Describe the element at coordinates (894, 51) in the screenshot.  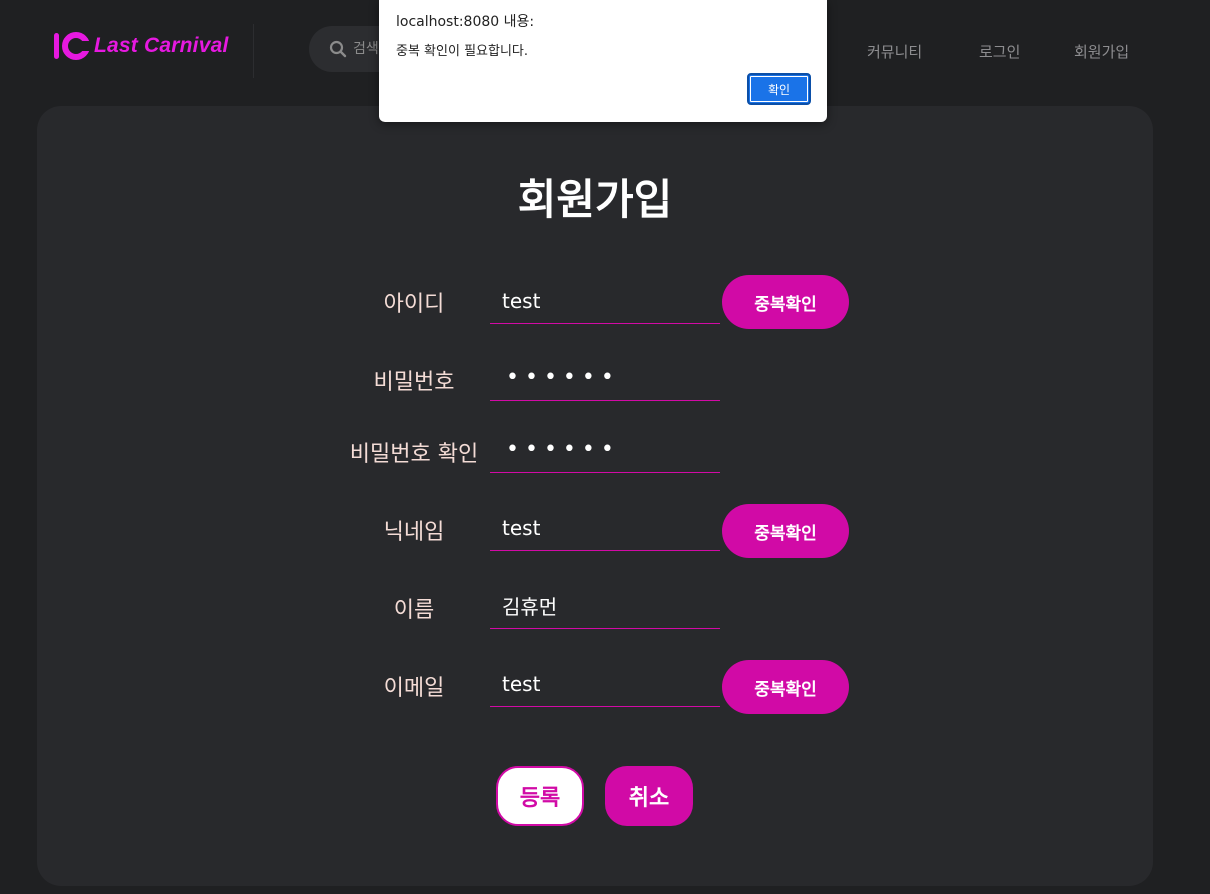
I see `nav-community: 커뮤니티` at that location.